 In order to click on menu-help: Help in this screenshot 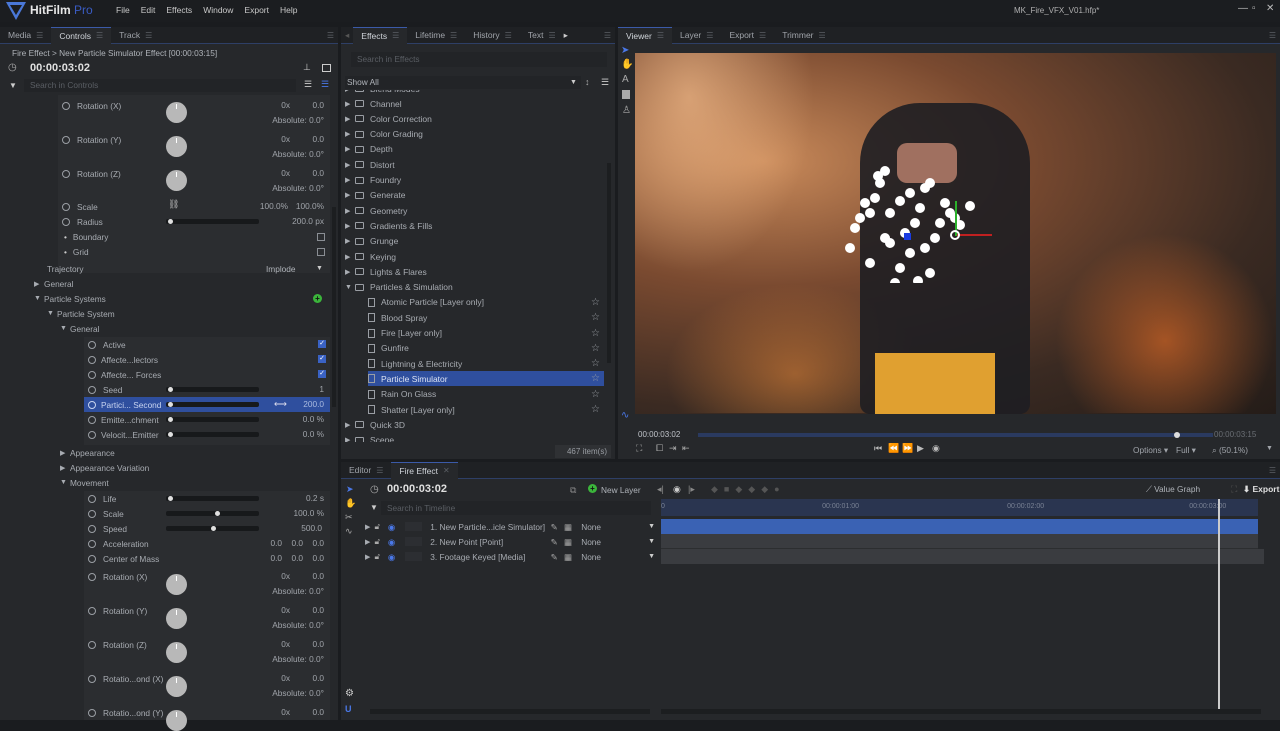, I will do `click(288, 10)`.